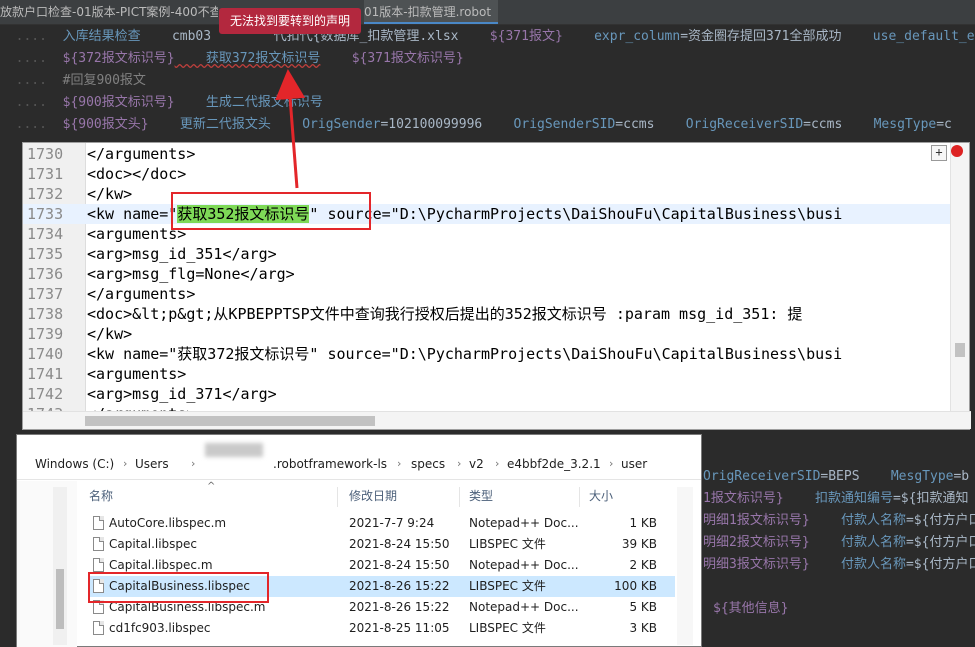 The image size is (975, 647). What do you see at coordinates (959, 278) in the screenshot?
I see `vertical-scrollbar` at bounding box center [959, 278].